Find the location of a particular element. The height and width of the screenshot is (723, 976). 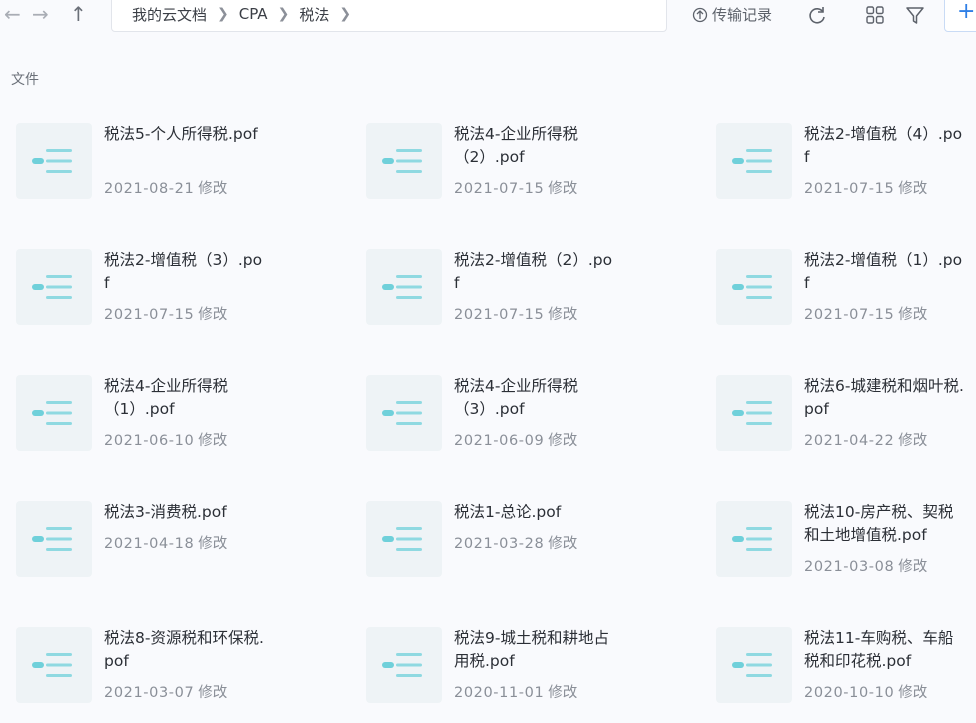

file-name: 税法5-个人所得税.pof is located at coordinates (185, 134).